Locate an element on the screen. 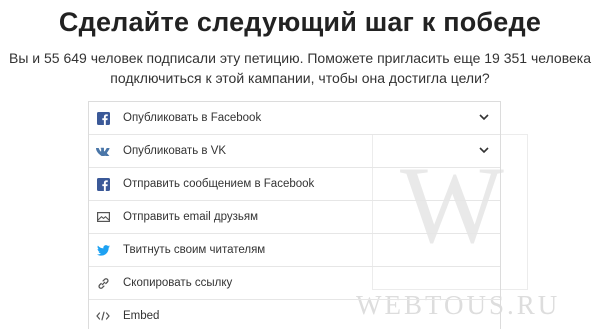 This screenshot has width=600, height=336. copy-link: Скопировать ссылку is located at coordinates (294, 283).